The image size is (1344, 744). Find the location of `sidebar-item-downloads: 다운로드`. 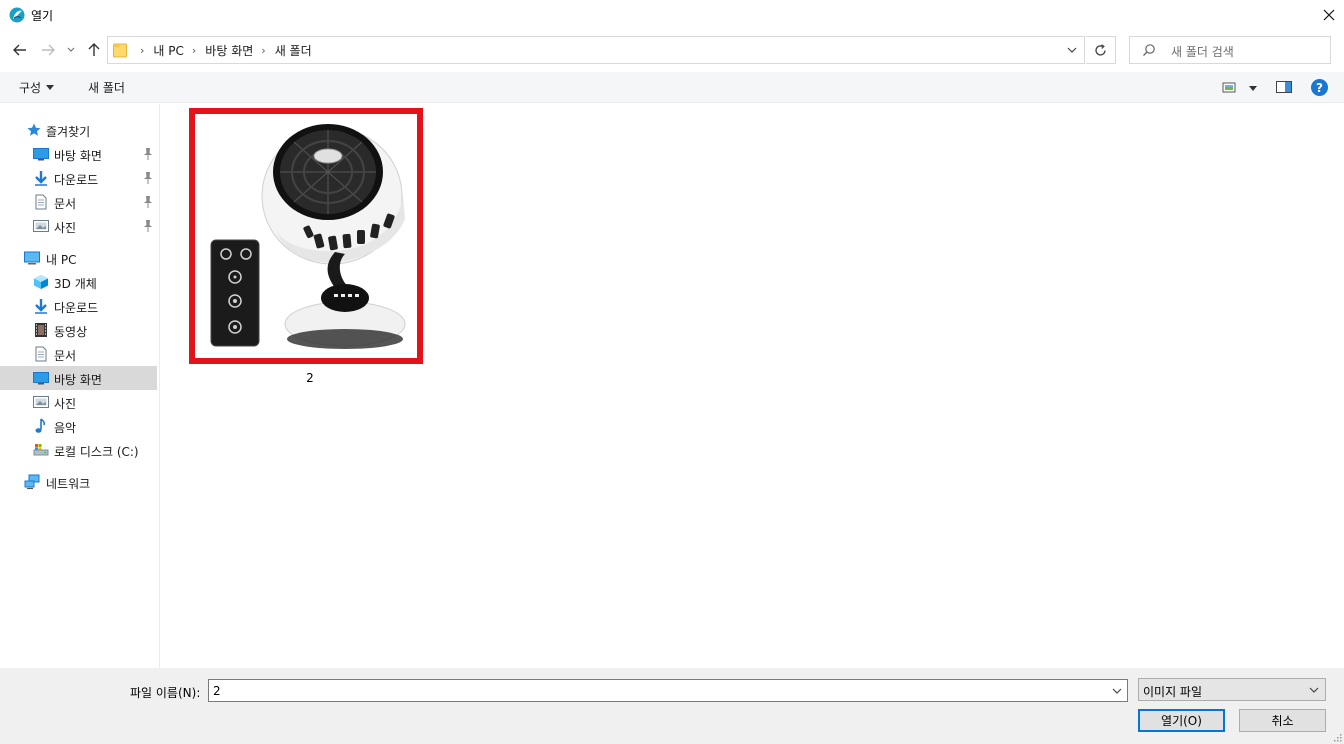

sidebar-item-downloads: 다운로드 is located at coordinates (78, 306).